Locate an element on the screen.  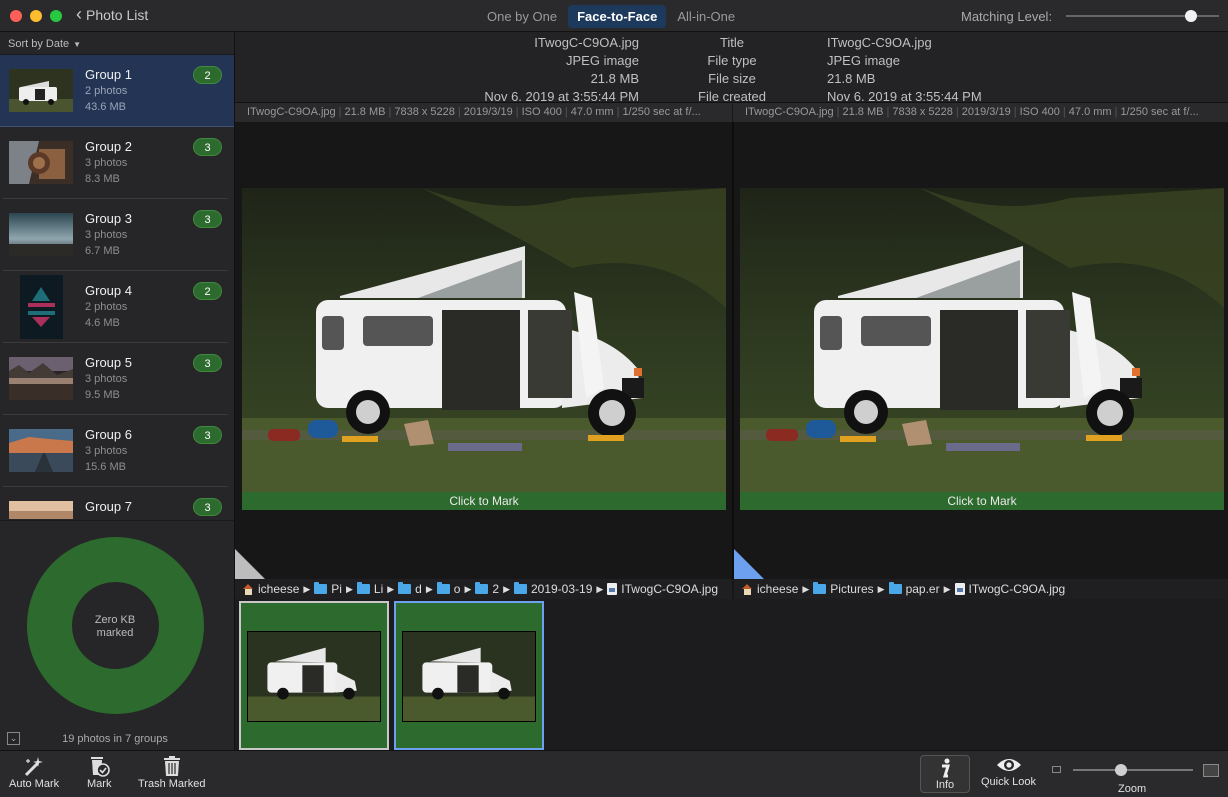
path-segment-label: pap.er is located at coordinates (922, 589).